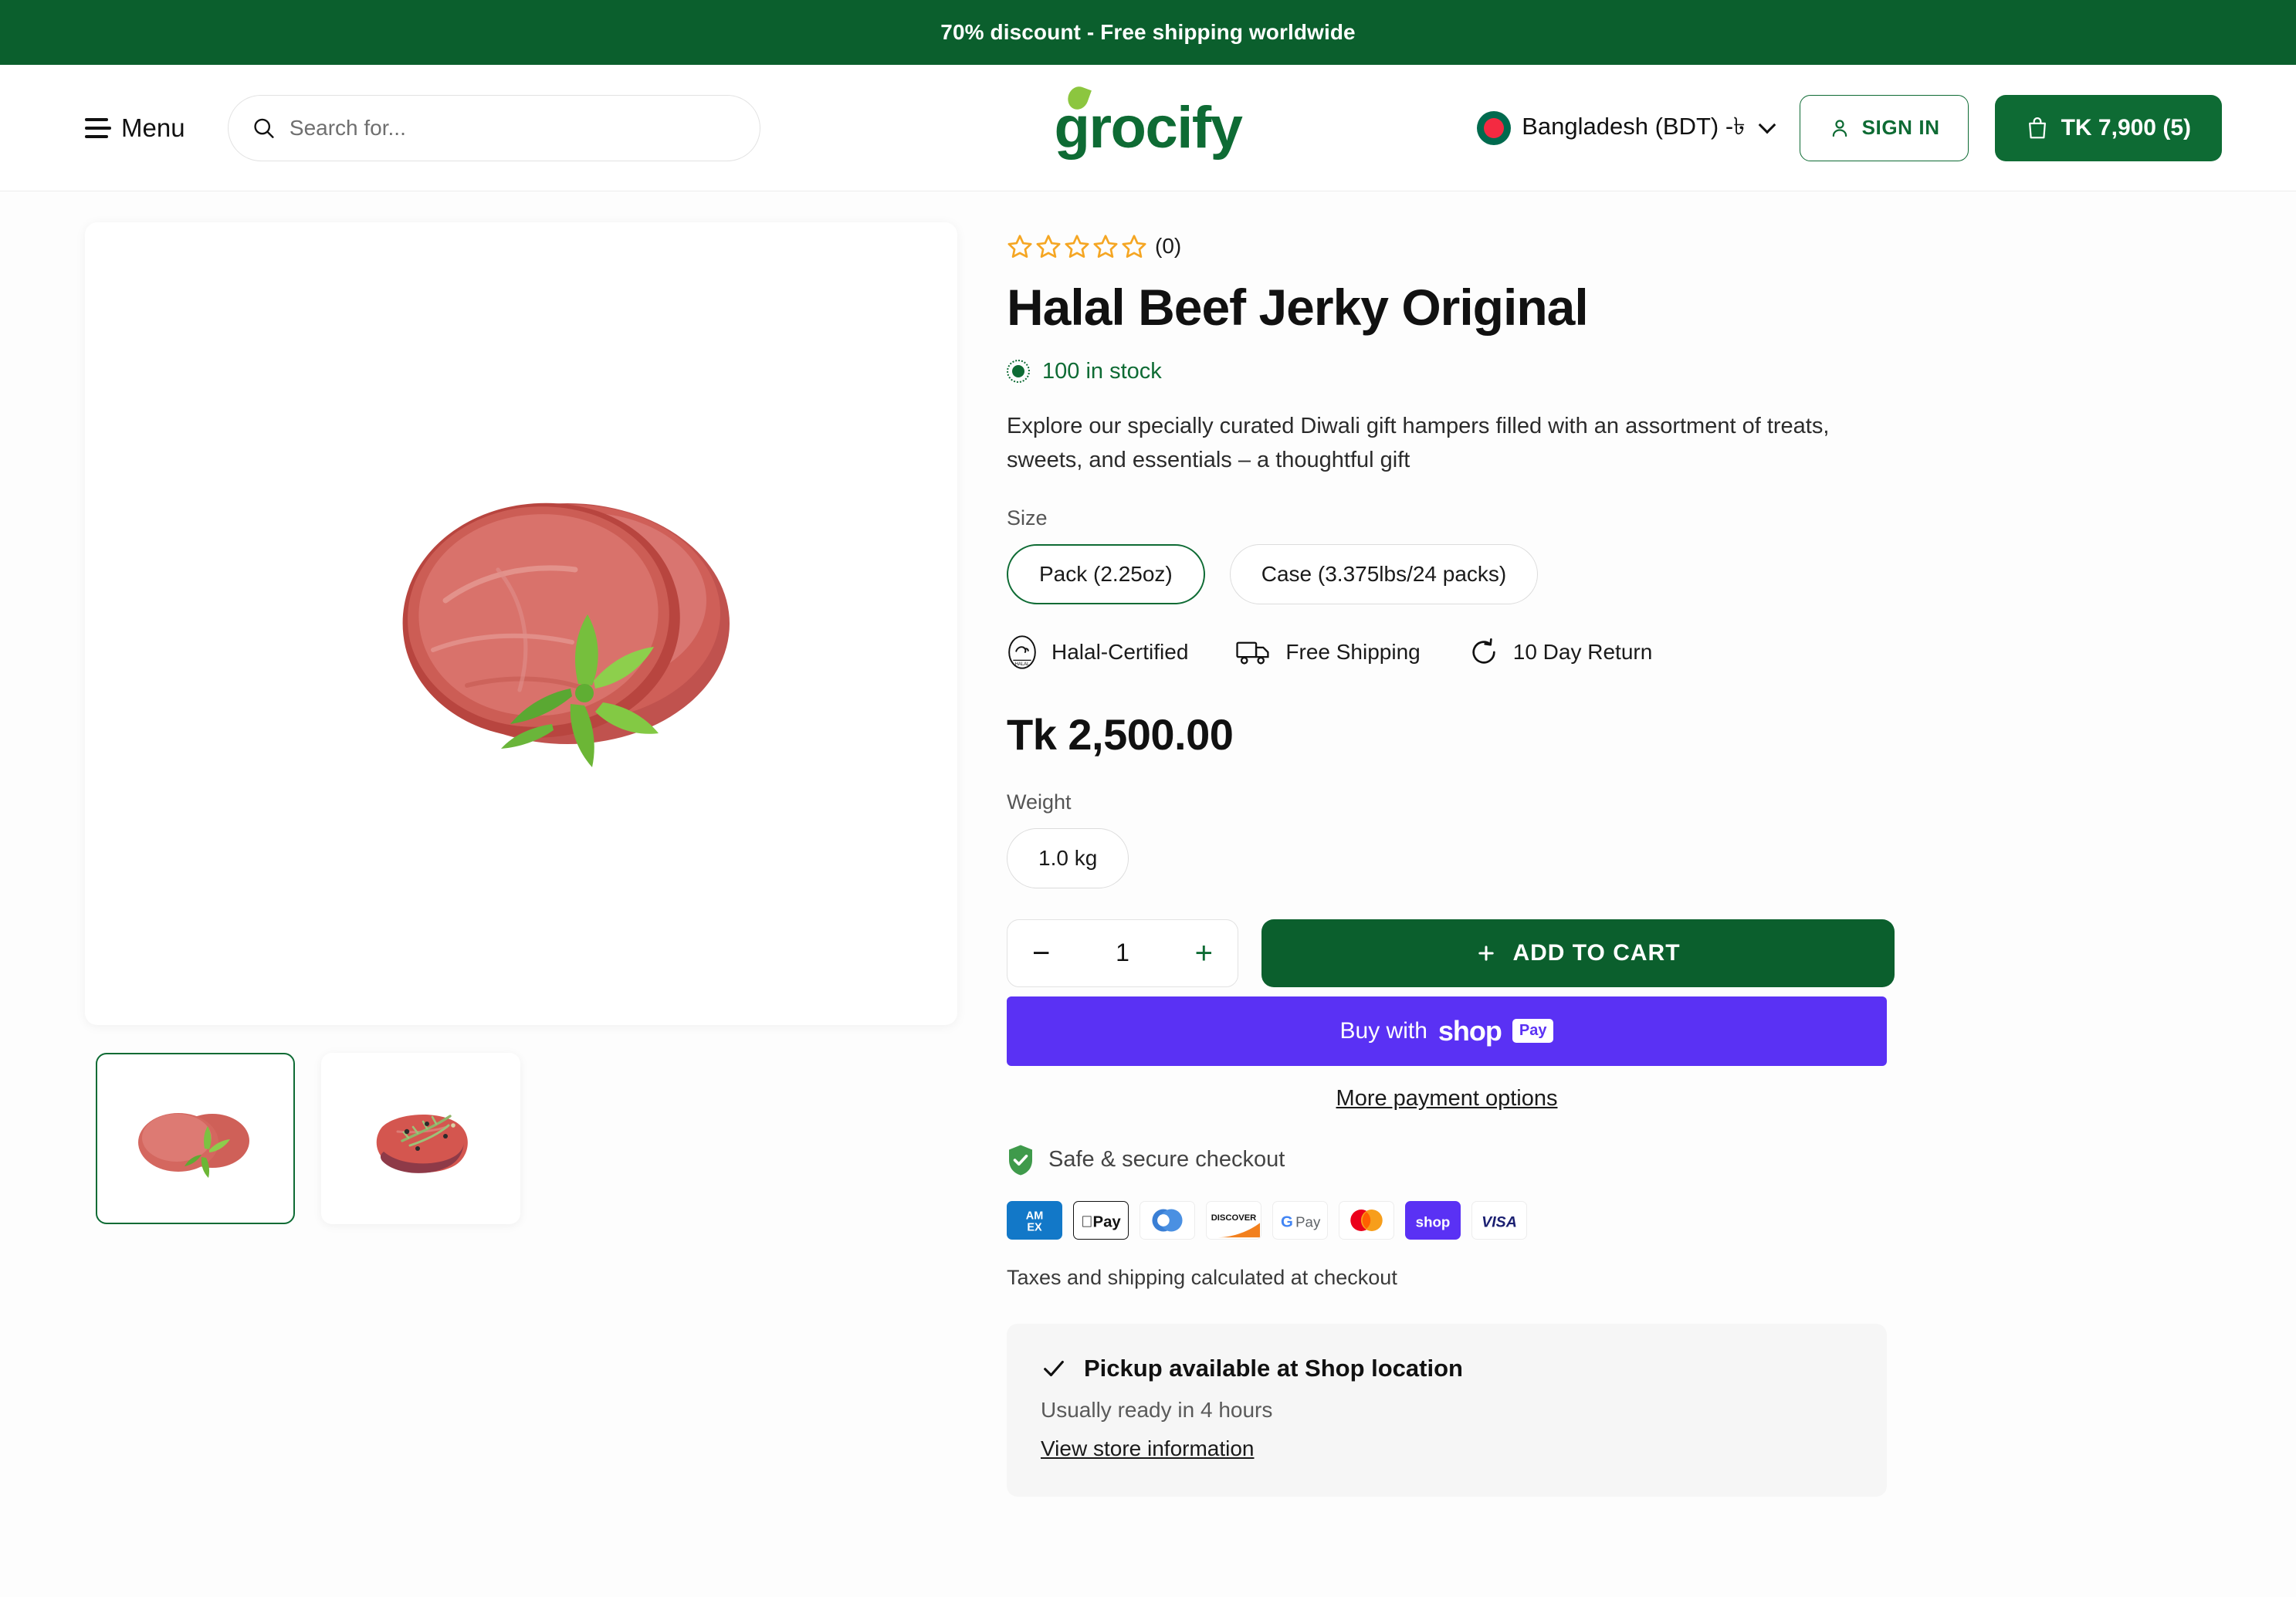 Image resolution: width=2296 pixels, height=1597 pixels. I want to click on more-payment-options-link: More payment options, so click(1447, 1098).